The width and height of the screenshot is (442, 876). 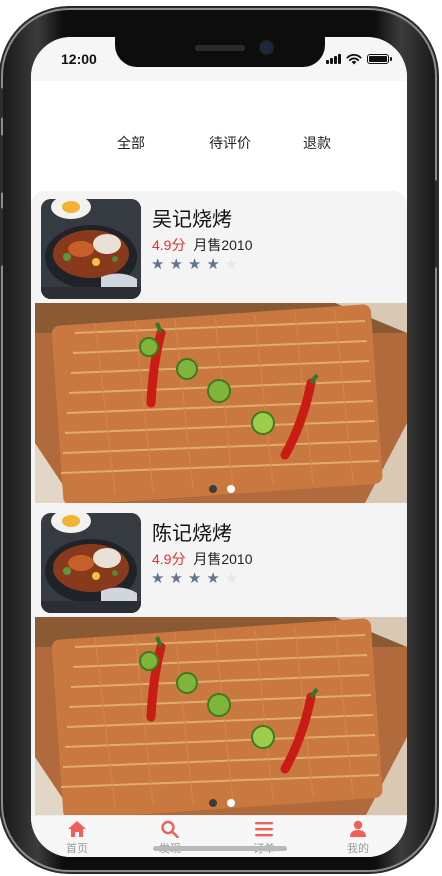 I want to click on signal-icon, so click(x=333, y=59).